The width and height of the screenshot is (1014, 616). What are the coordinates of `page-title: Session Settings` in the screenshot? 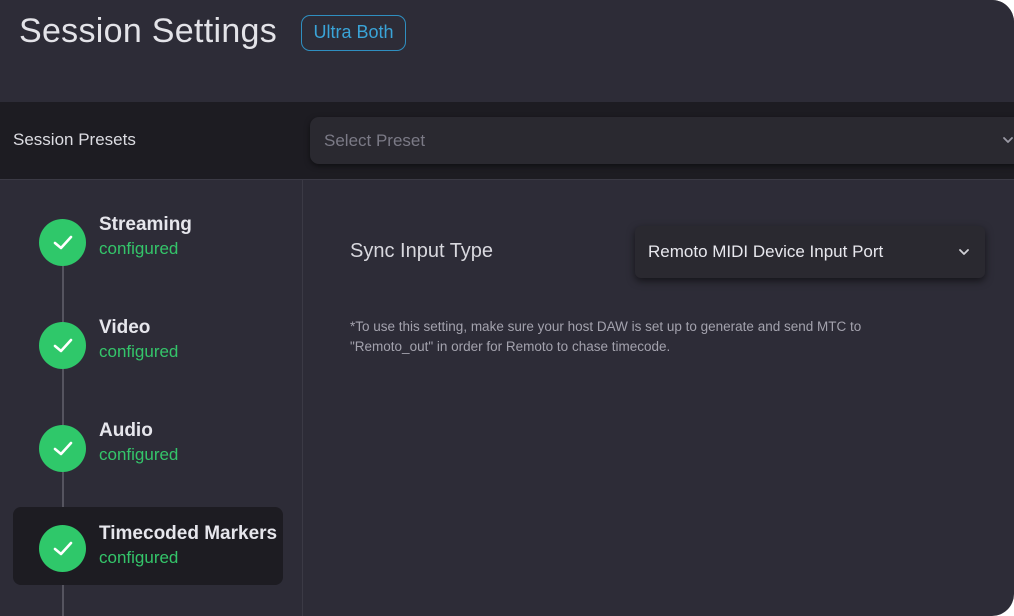 It's located at (148, 31).